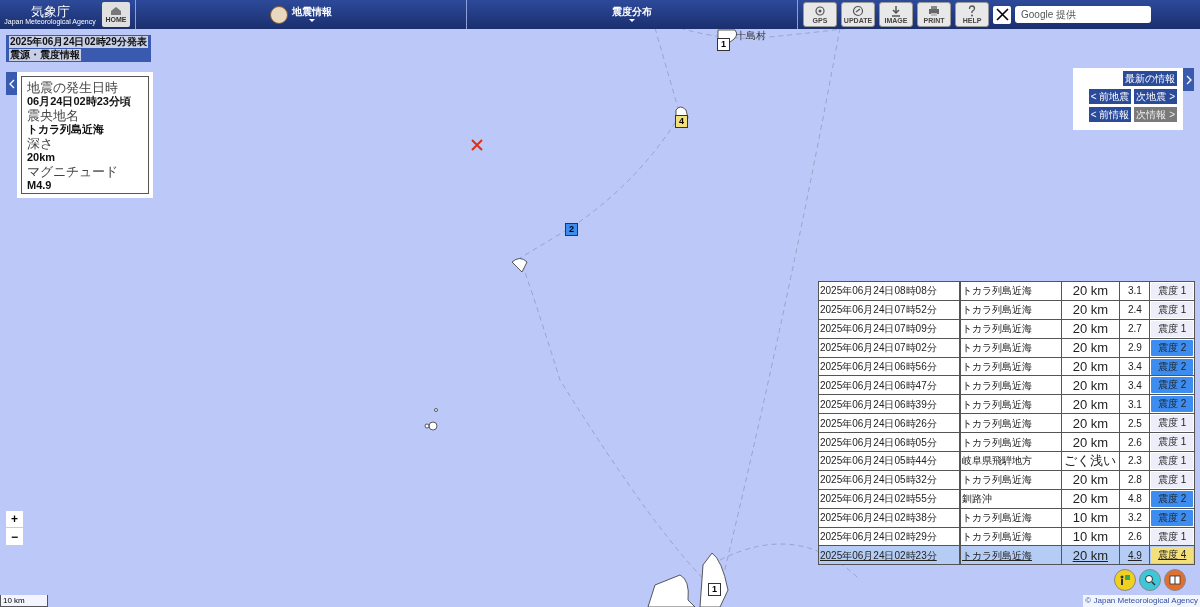 The width and height of the screenshot is (1200, 607). I want to click on time-cell: 2025年06月24日02時23分, so click(889, 555).